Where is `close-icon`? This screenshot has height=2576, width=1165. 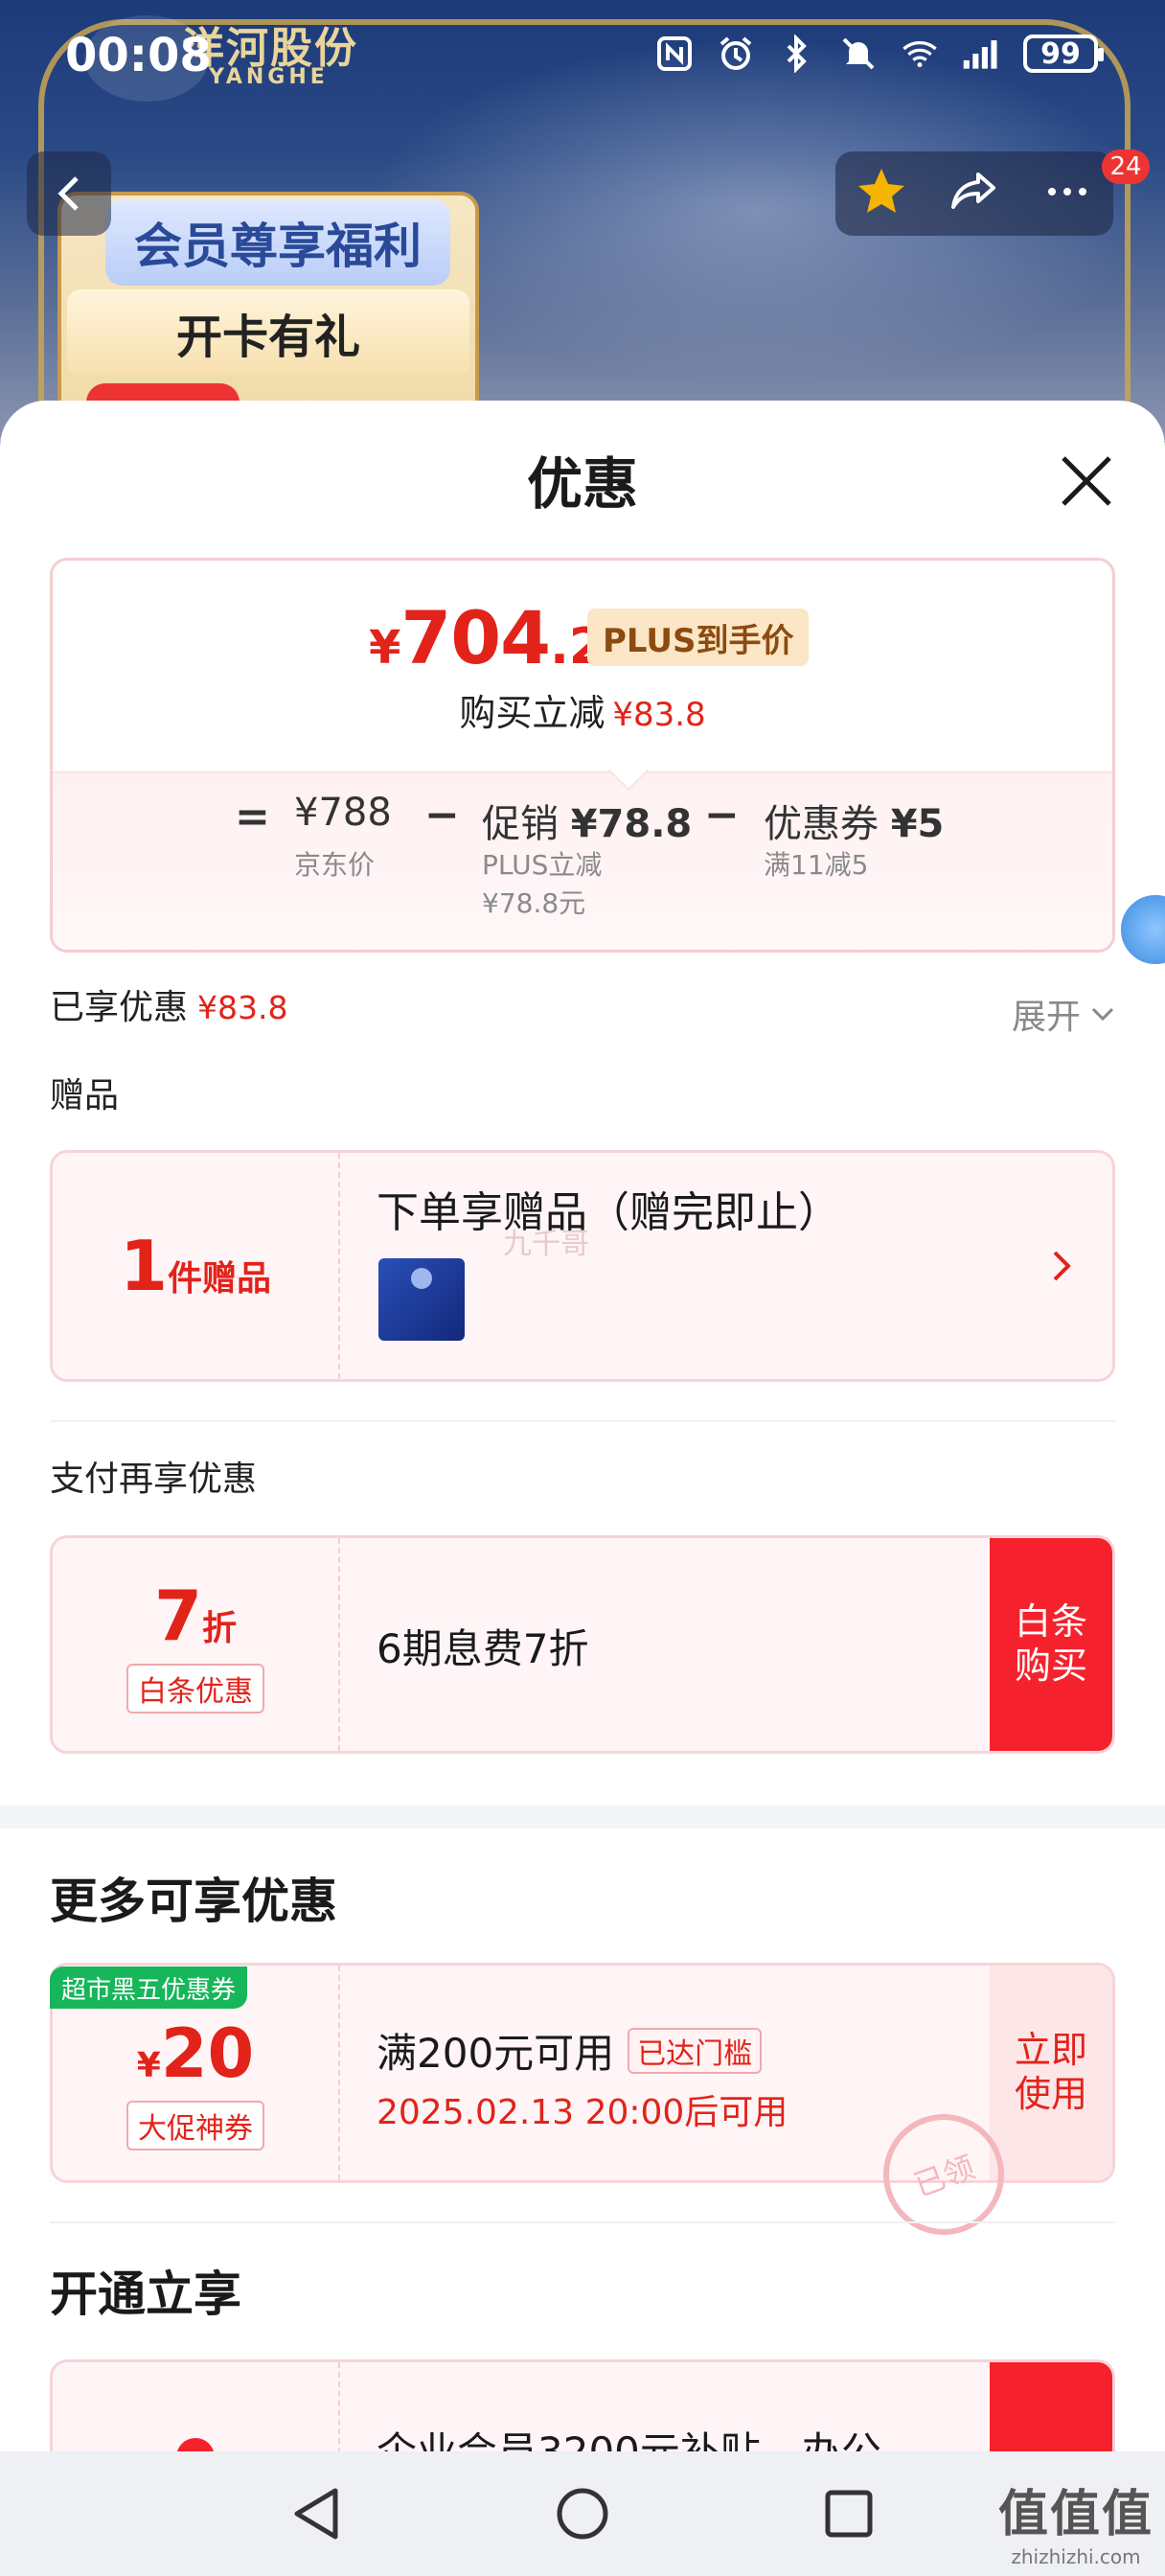
close-icon is located at coordinates (1087, 481).